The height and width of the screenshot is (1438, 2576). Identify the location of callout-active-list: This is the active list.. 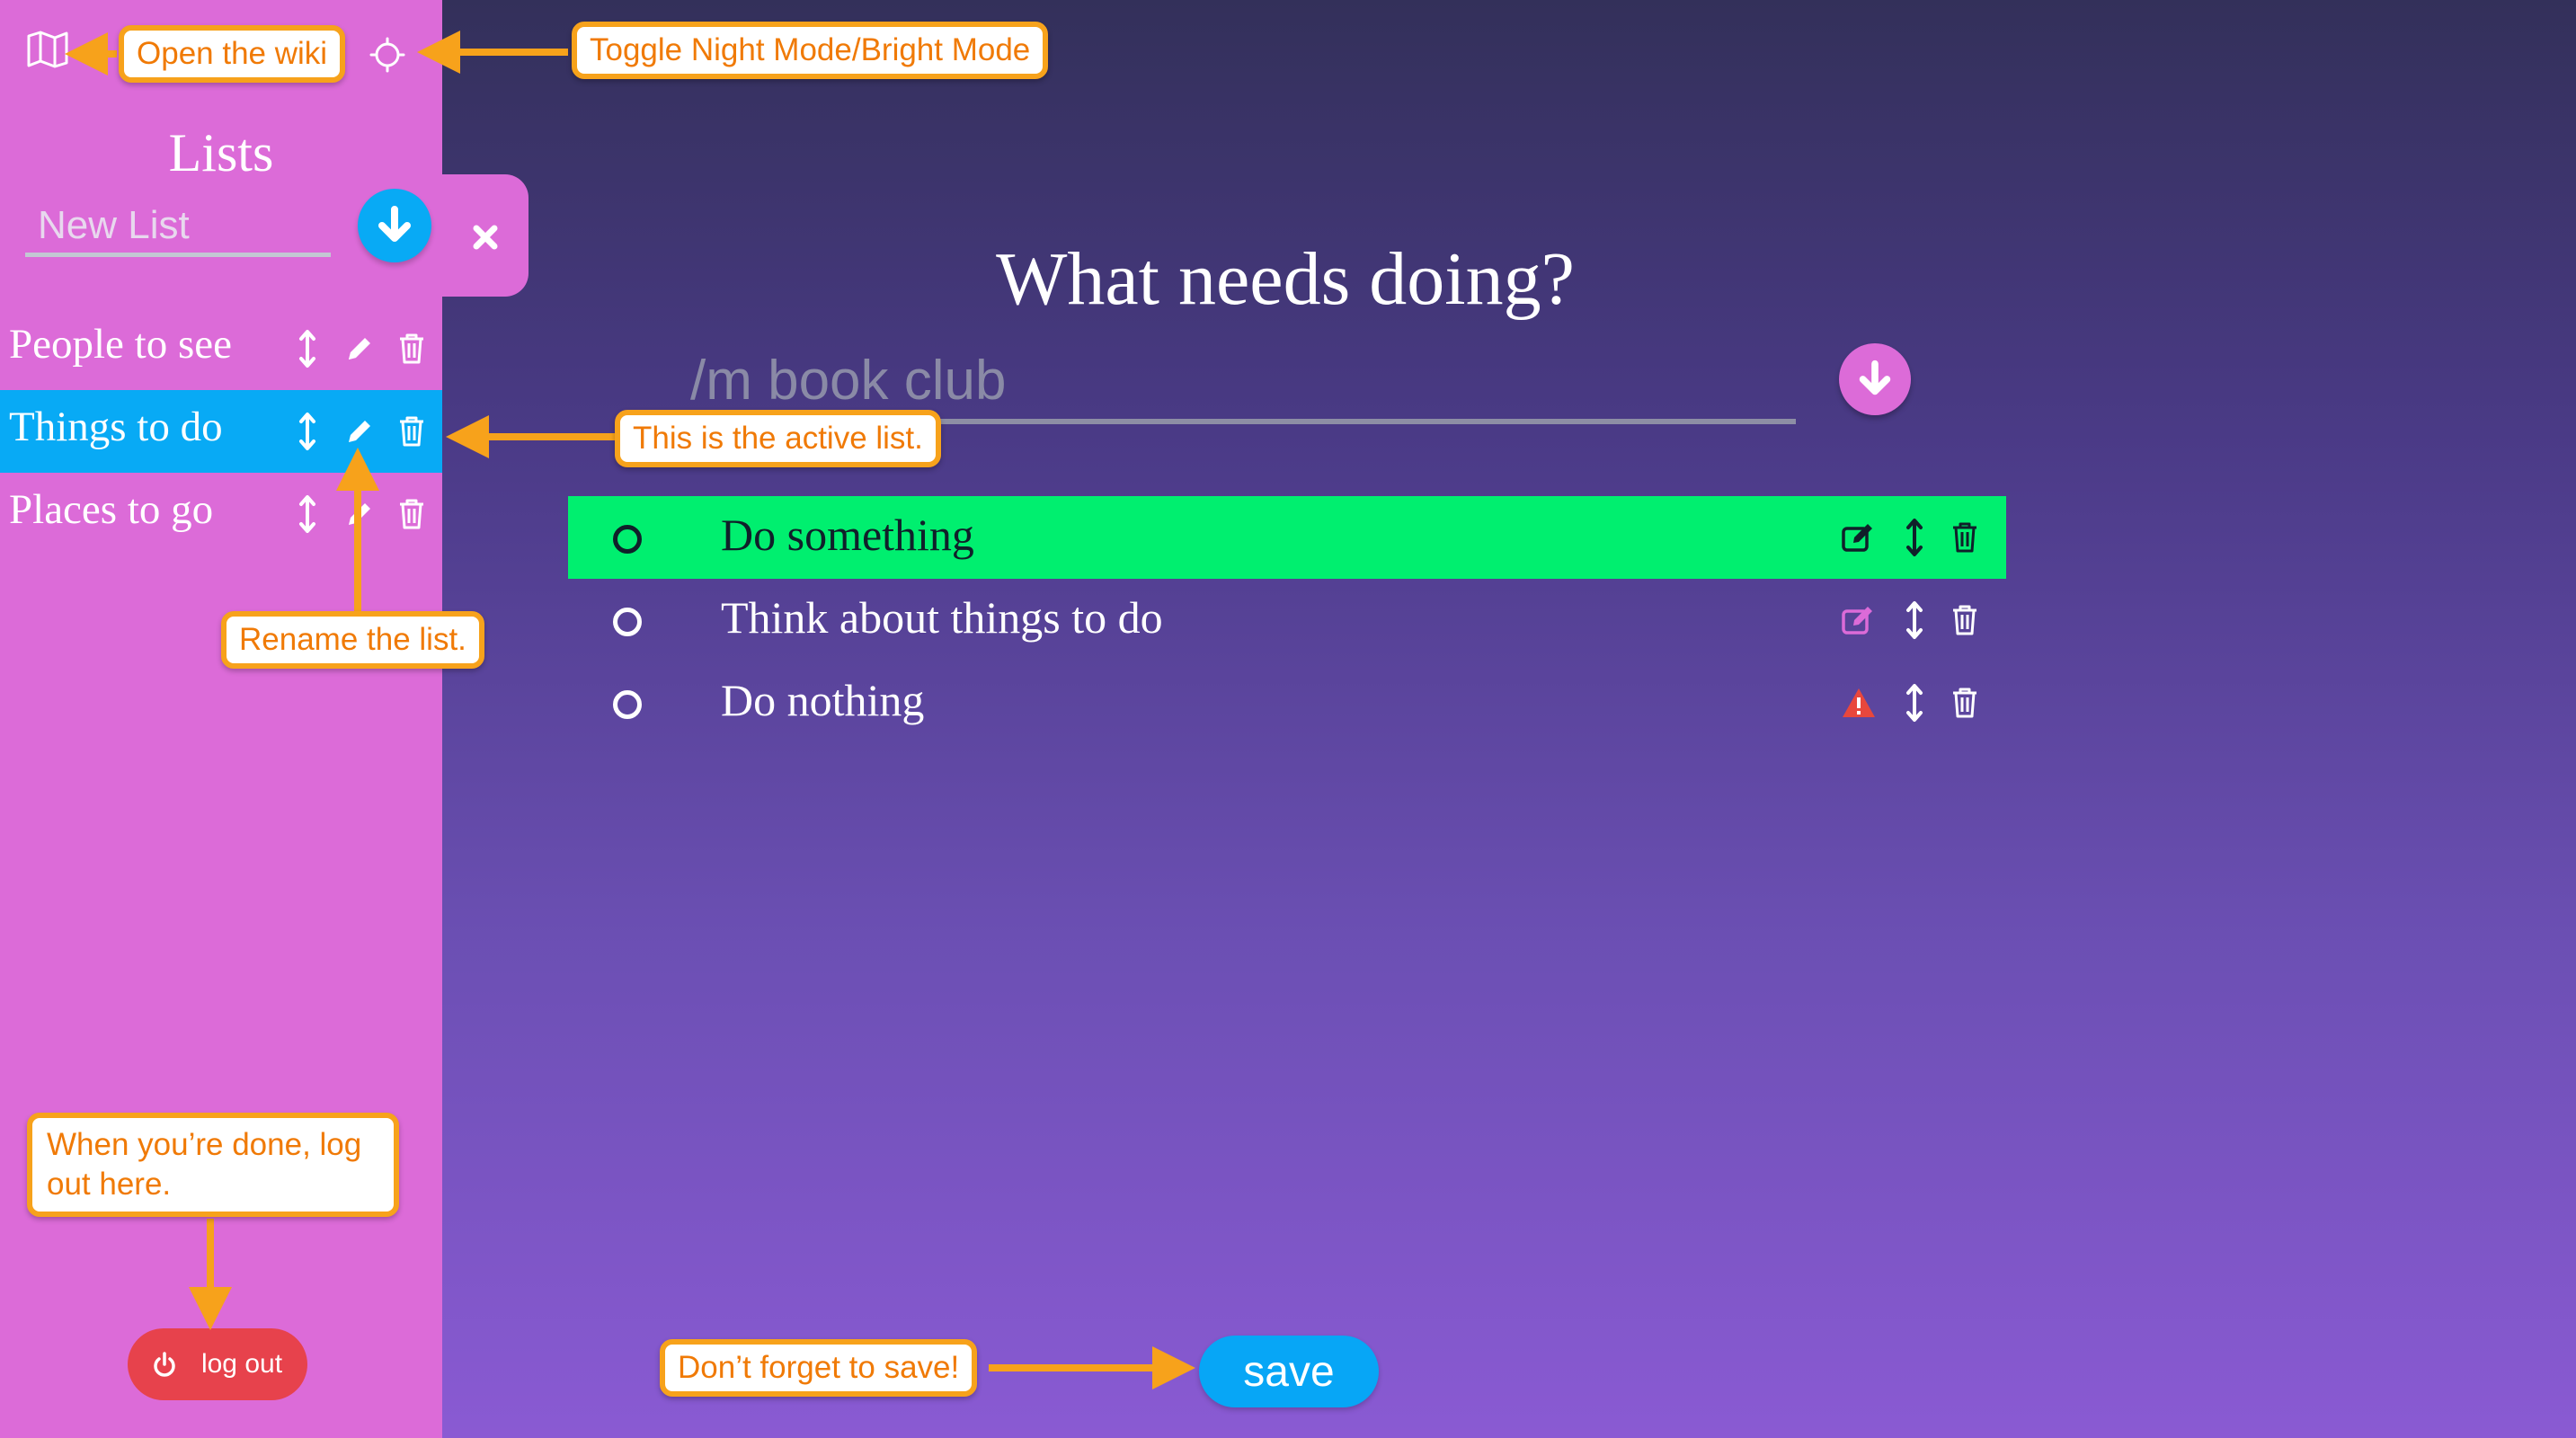
(778, 438).